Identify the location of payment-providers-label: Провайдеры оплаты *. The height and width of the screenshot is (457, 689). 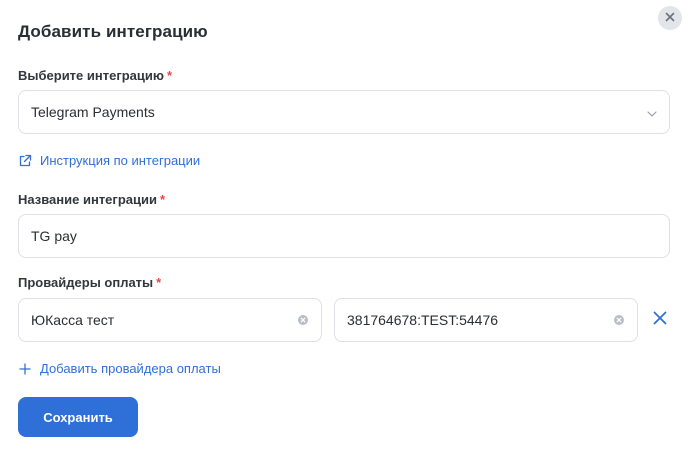
(90, 282).